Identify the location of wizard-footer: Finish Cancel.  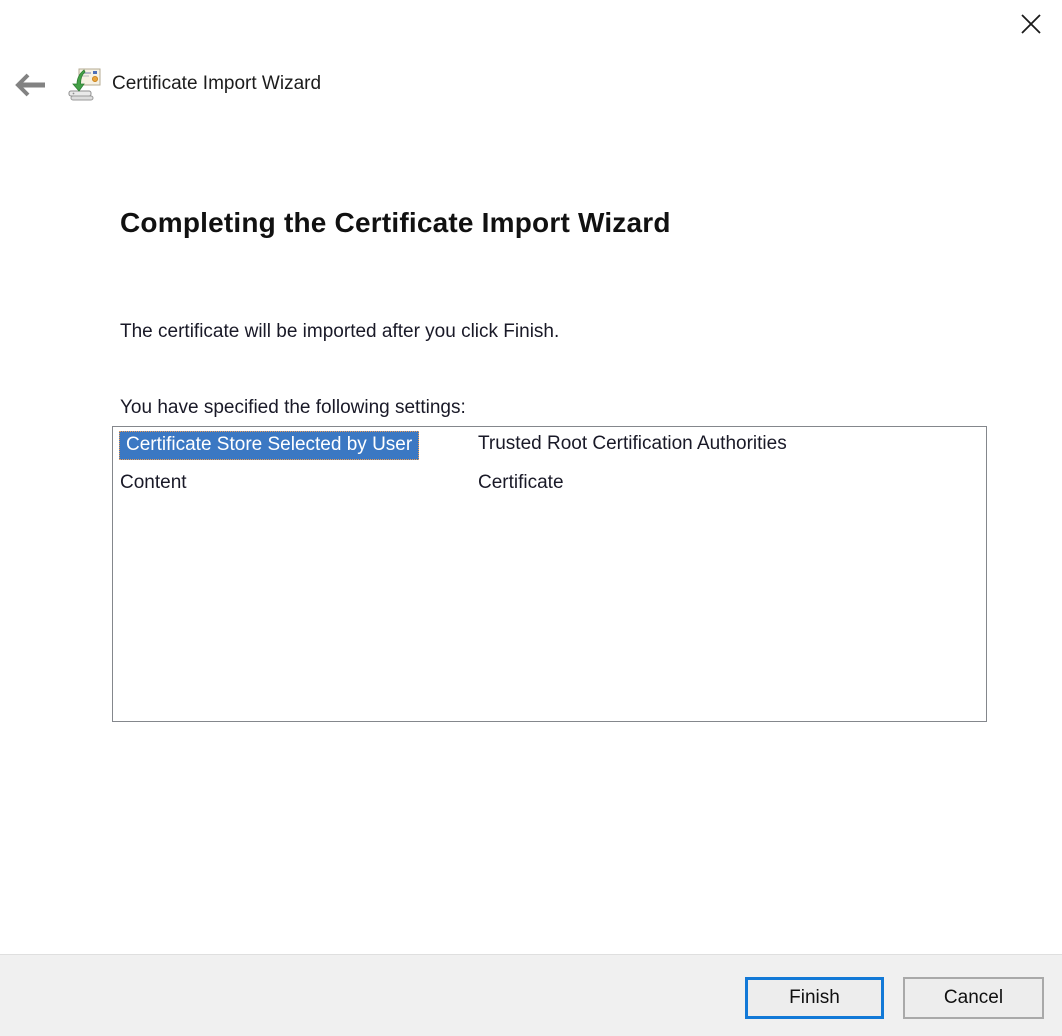
(531, 995).